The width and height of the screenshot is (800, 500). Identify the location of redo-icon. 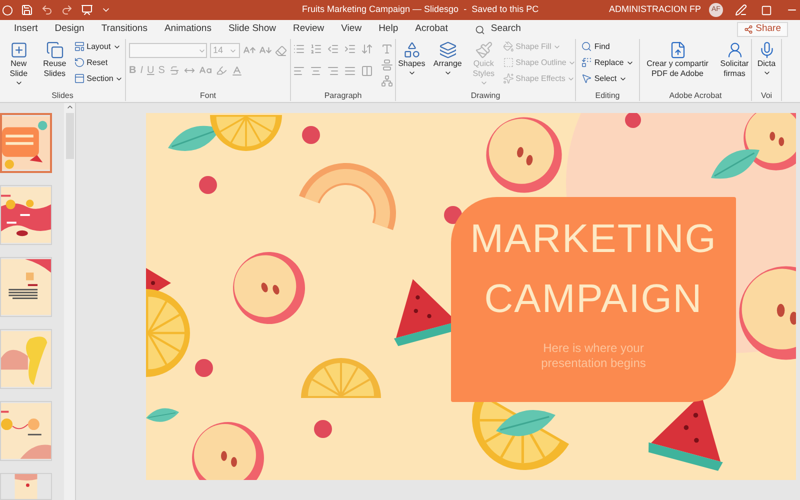
(67, 10).